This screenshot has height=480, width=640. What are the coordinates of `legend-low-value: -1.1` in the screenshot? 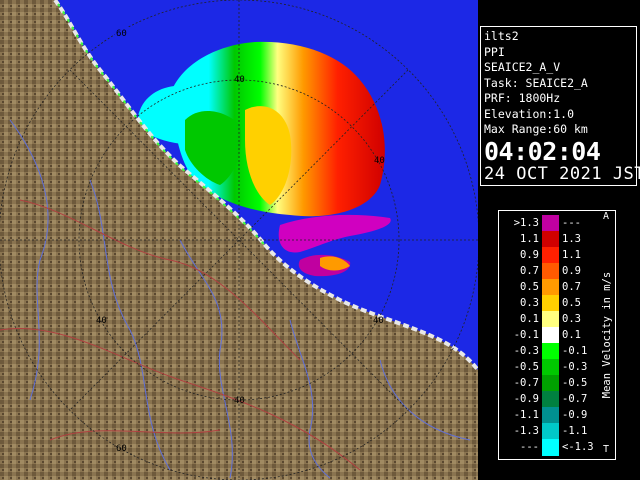 It's located at (526, 415).